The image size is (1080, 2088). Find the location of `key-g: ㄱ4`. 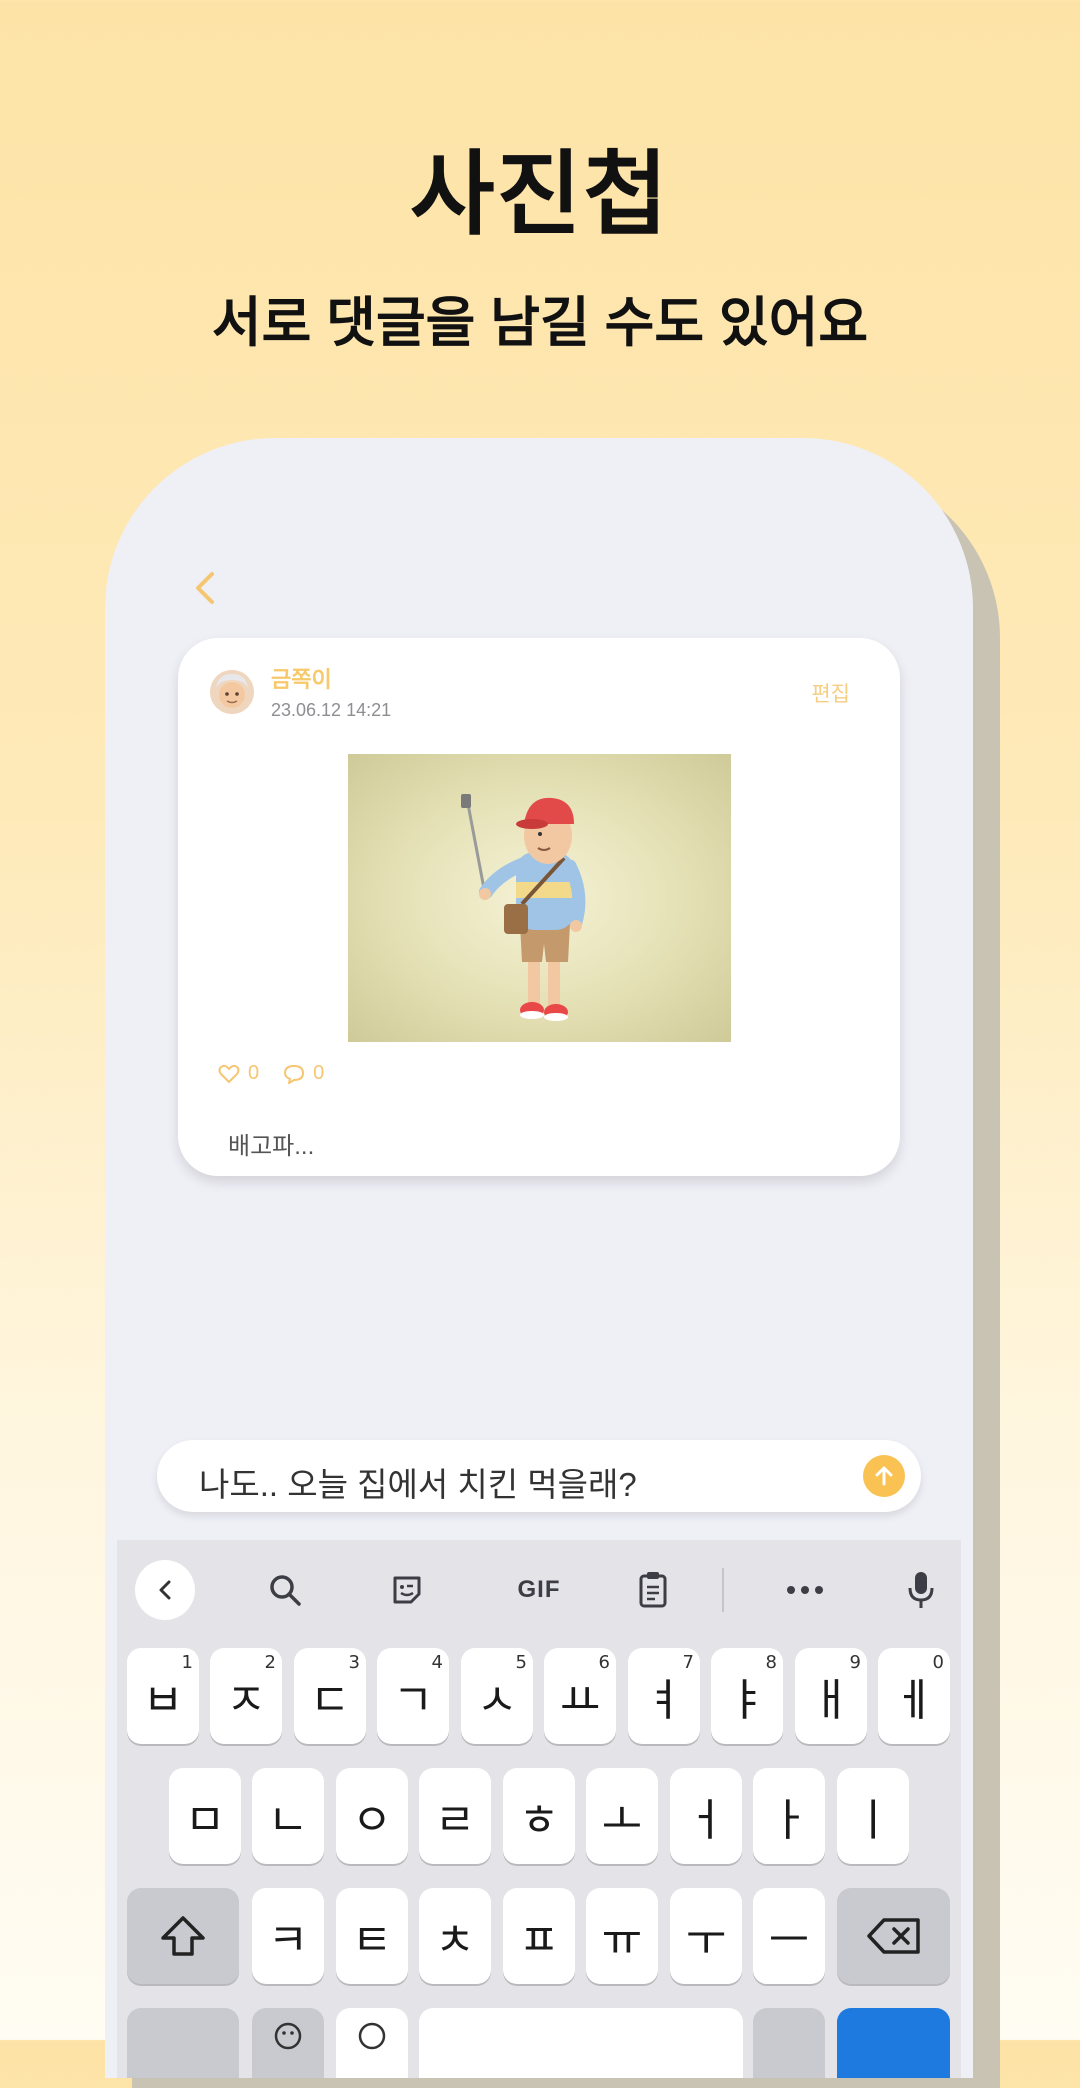

key-g: ㄱ4 is located at coordinates (413, 1696).